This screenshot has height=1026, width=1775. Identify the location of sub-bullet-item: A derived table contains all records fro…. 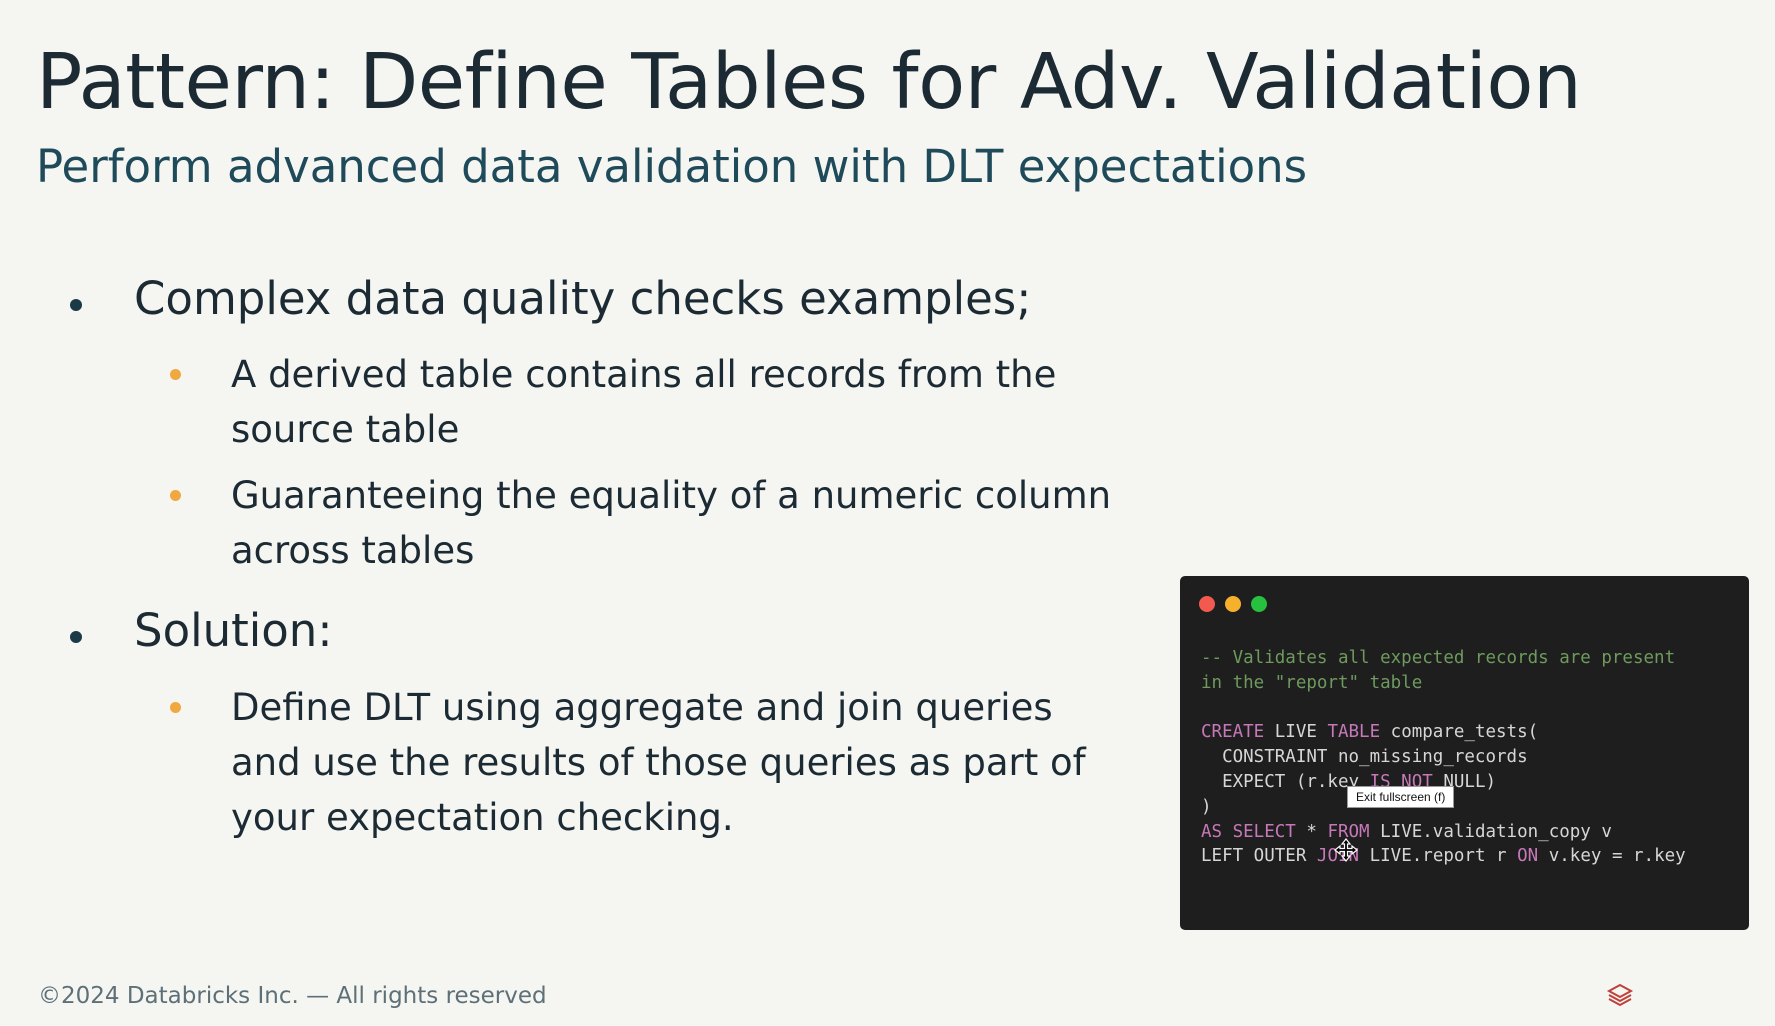
(644, 402).